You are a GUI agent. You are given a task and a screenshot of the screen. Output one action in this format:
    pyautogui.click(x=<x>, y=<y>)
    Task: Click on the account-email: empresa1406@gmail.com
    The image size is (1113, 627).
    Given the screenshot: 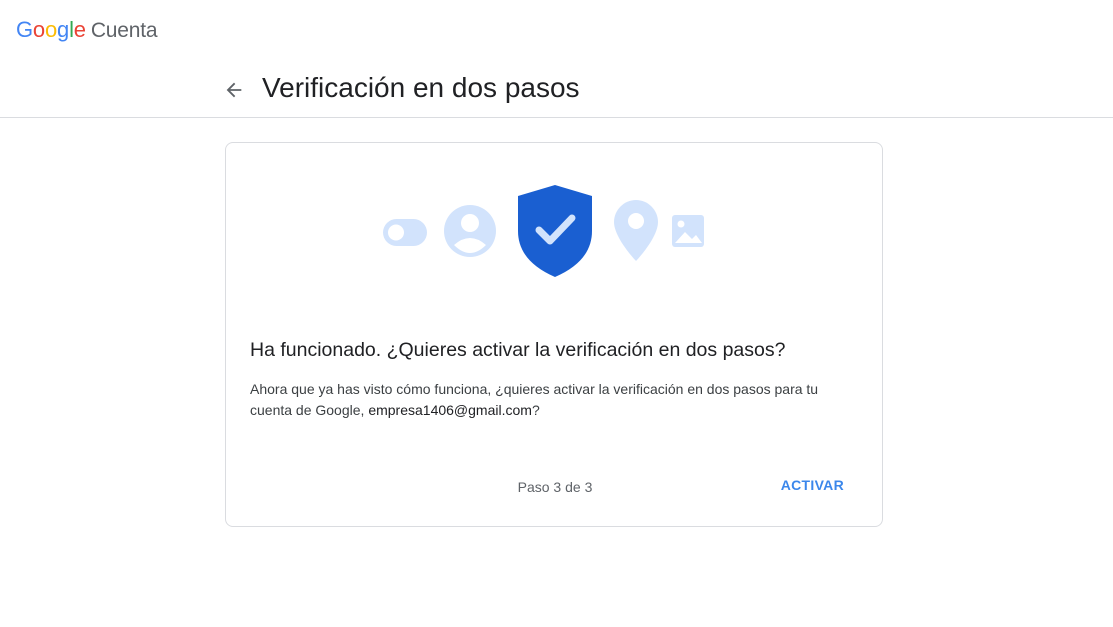 What is the action you would take?
    pyautogui.click(x=450, y=410)
    